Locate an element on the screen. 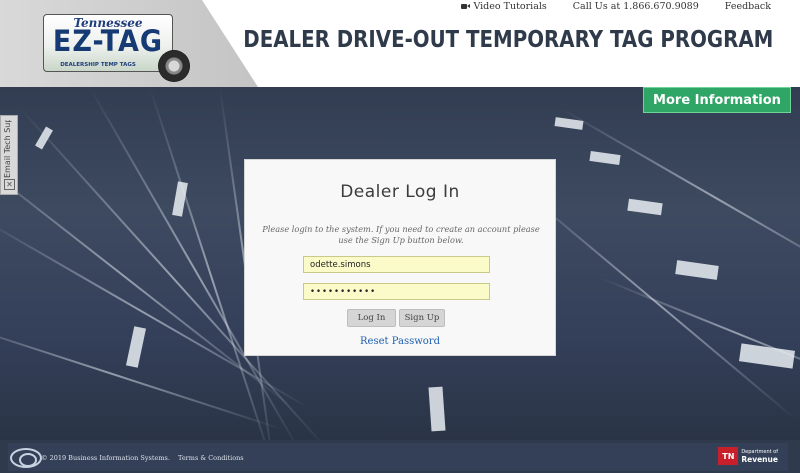 Image resolution: width=800 pixels, height=473 pixels. ez-tag-logo: Tennessee EZ-TAG DEALERSHIP TEMP TAGS is located at coordinates (108, 43).